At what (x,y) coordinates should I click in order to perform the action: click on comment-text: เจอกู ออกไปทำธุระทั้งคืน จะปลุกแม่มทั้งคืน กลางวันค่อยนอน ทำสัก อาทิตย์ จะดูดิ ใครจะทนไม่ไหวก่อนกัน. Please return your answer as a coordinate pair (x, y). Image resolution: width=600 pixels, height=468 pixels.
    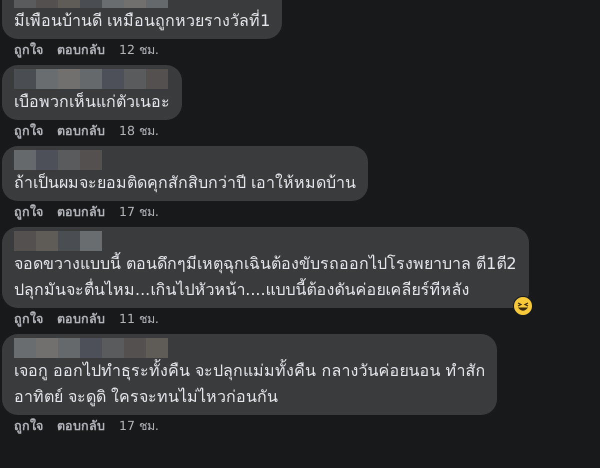
    Looking at the image, I should click on (250, 383).